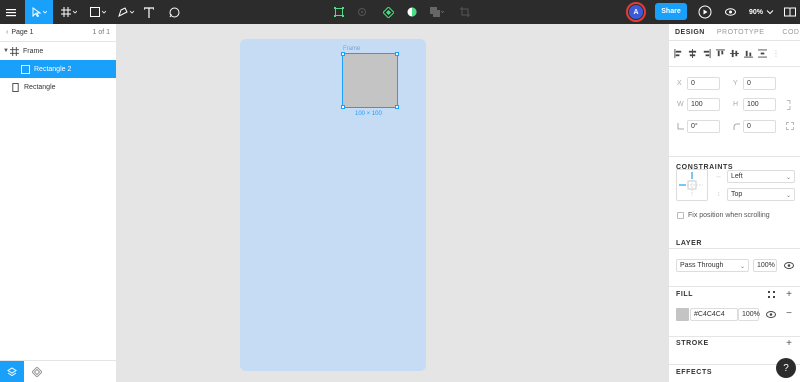 The height and width of the screenshot is (382, 800). What do you see at coordinates (735, 83) in the screenshot?
I see `y-label: Y` at bounding box center [735, 83].